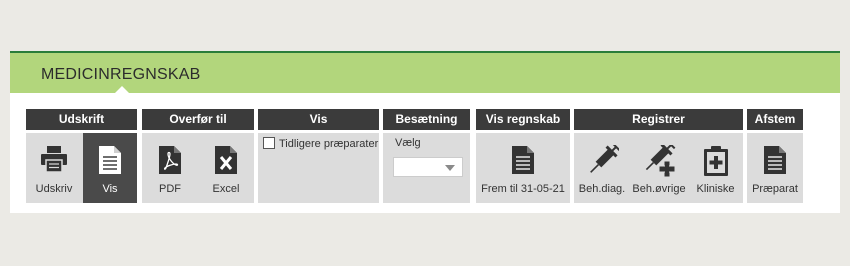 The image size is (850, 266). I want to click on vis-print-button: Vis, so click(110, 168).